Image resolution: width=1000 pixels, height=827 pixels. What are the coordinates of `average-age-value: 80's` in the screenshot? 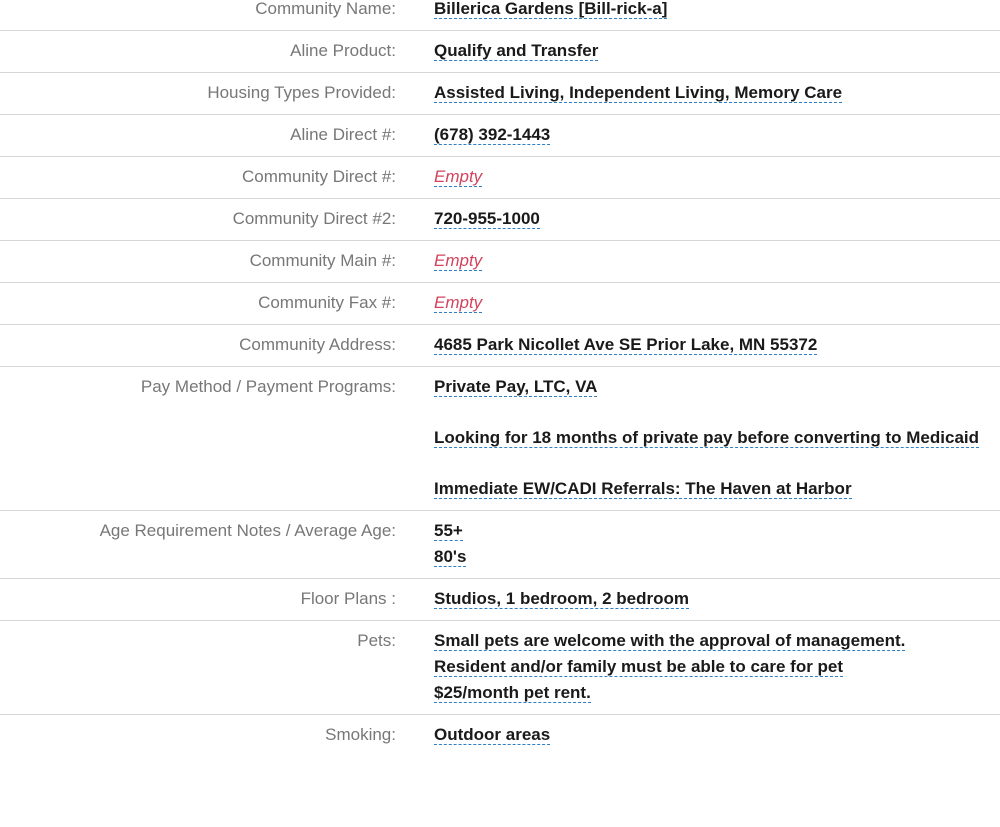 It's located at (450, 557).